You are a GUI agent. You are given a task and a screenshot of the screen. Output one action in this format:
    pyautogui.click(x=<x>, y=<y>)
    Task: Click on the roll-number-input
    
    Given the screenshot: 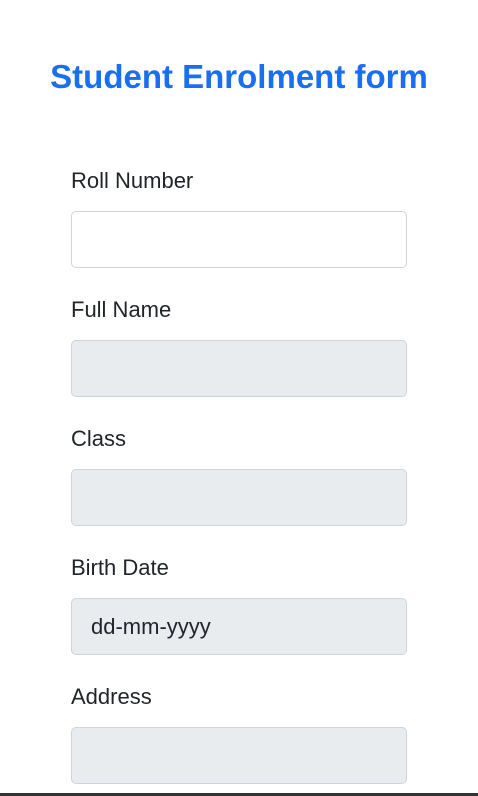 What is the action you would take?
    pyautogui.click(x=239, y=239)
    